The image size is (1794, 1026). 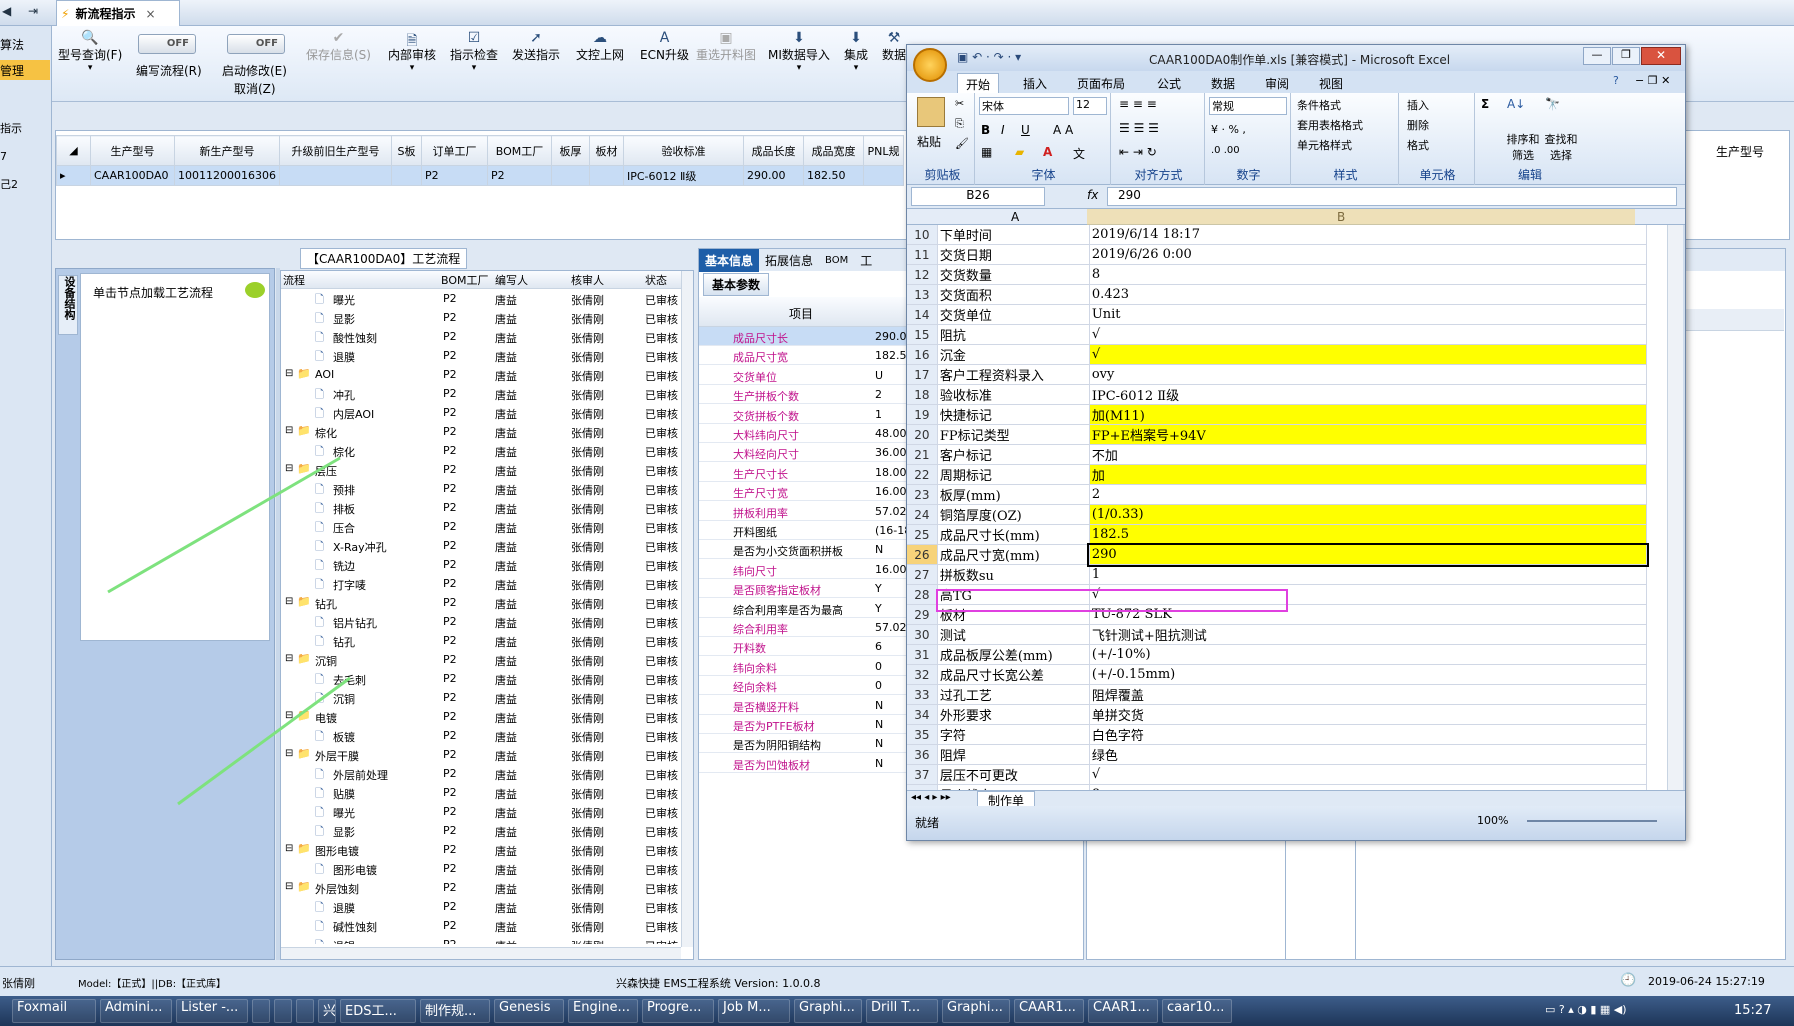 I want to click on cell-b: (1/0.33), so click(x=1368, y=514).